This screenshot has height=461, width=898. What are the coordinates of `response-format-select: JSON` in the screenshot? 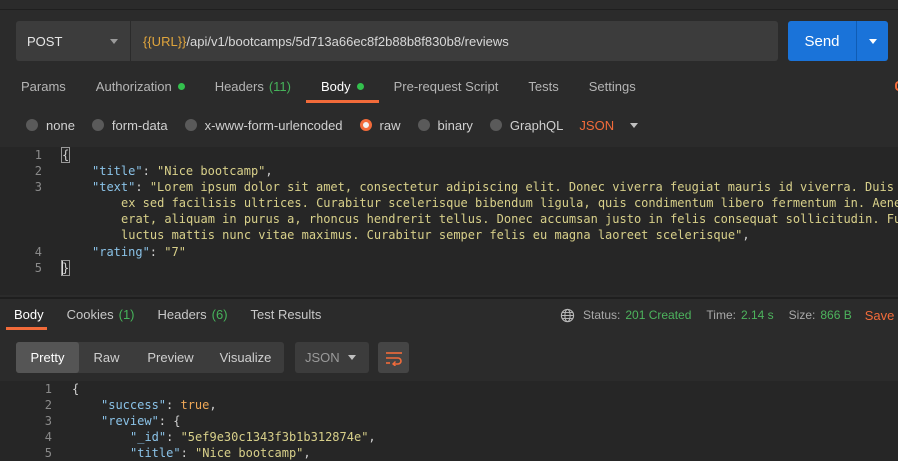 It's located at (332, 357).